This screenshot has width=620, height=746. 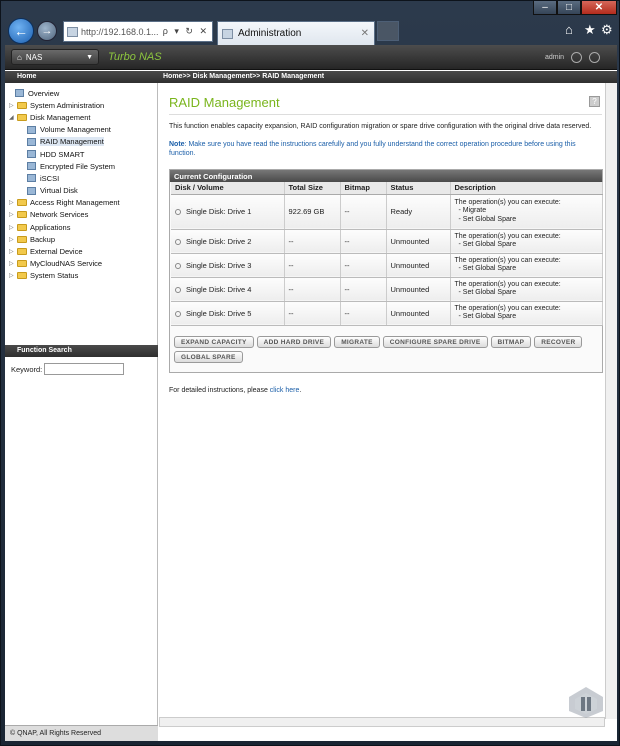 I want to click on migrate-button: MIGRATE, so click(x=357, y=342).